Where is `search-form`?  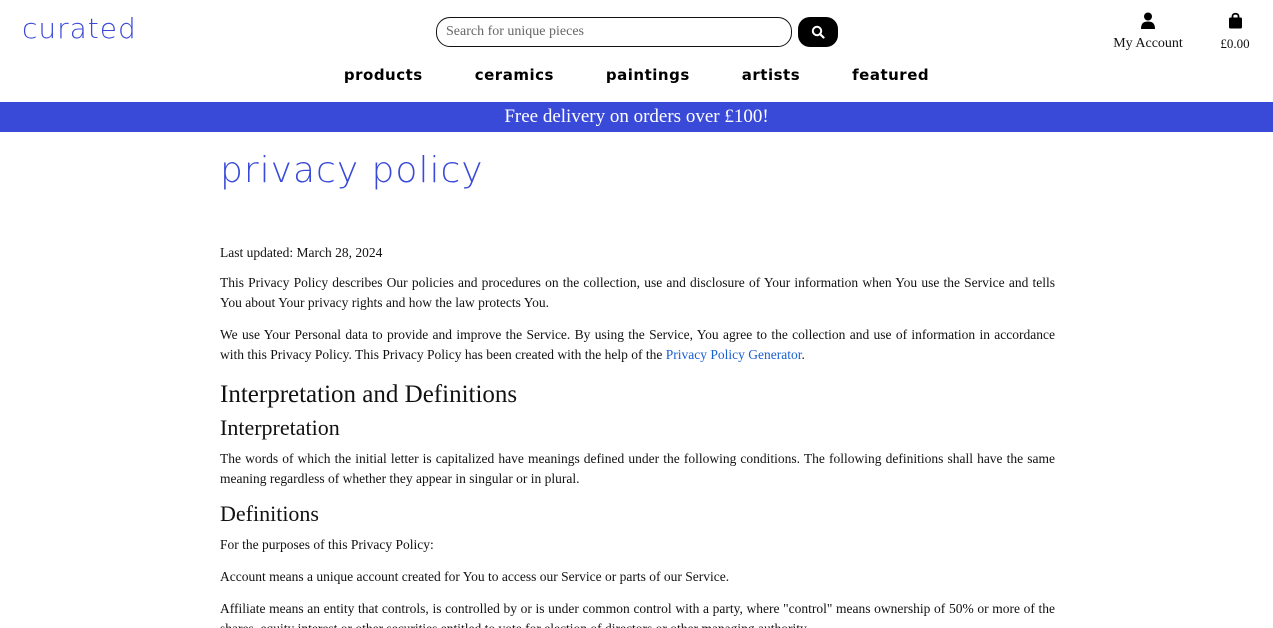 search-form is located at coordinates (637, 32).